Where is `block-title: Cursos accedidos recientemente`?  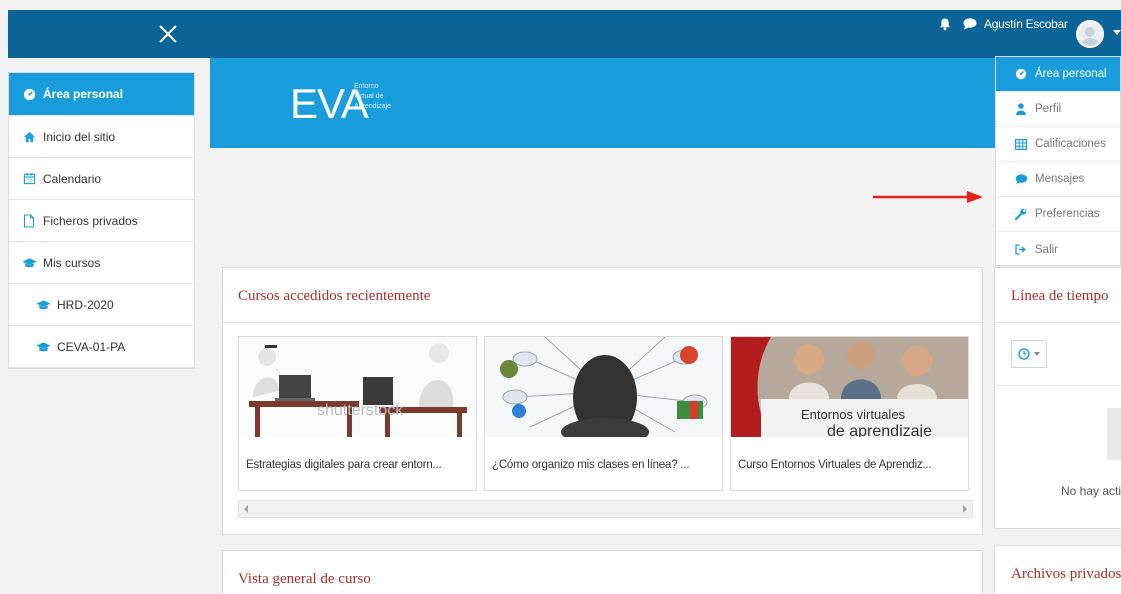
block-title: Cursos accedidos recientemente is located at coordinates (334, 296).